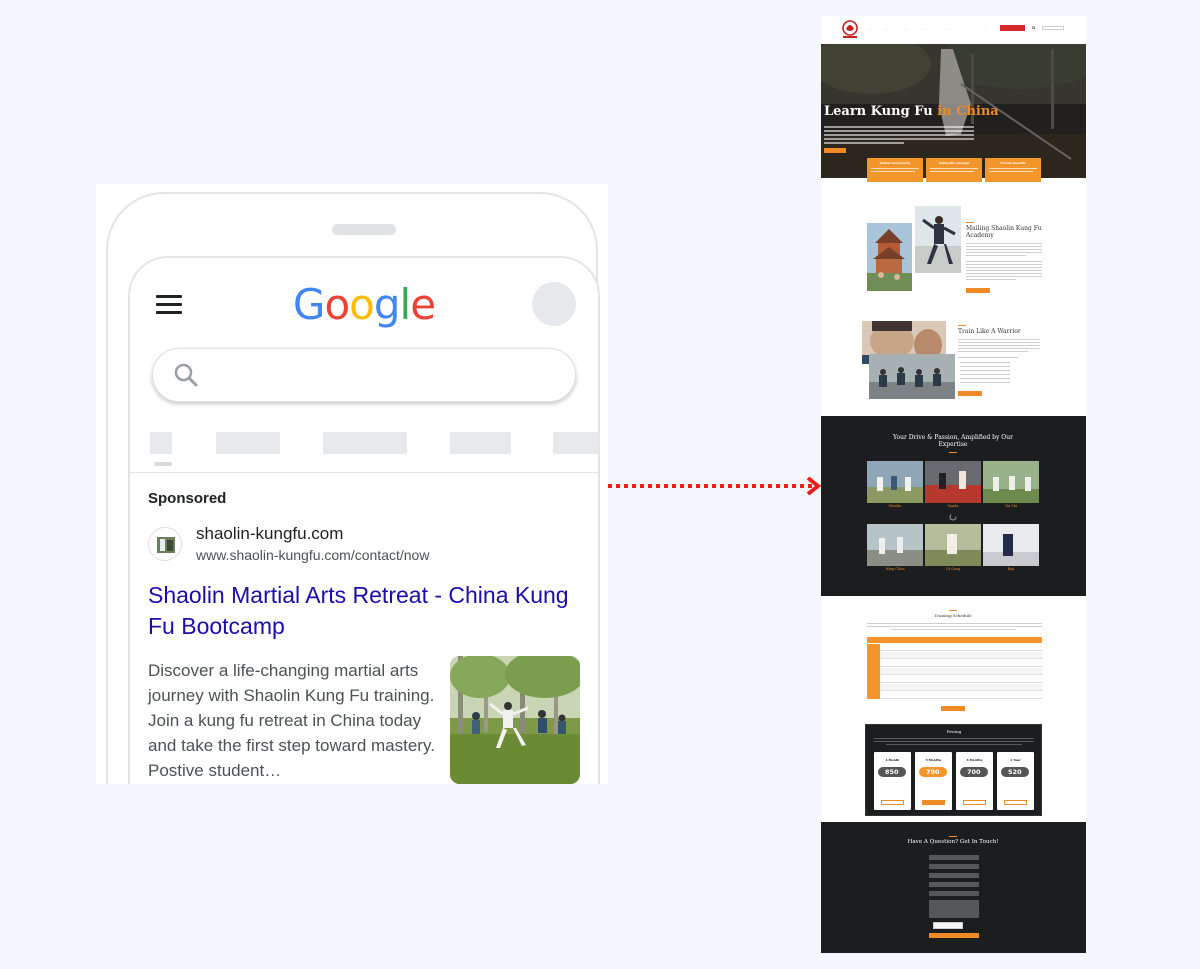  Describe the element at coordinates (954, 170) in the screenshot. I see `feature-card: Authentic Lineage` at that location.